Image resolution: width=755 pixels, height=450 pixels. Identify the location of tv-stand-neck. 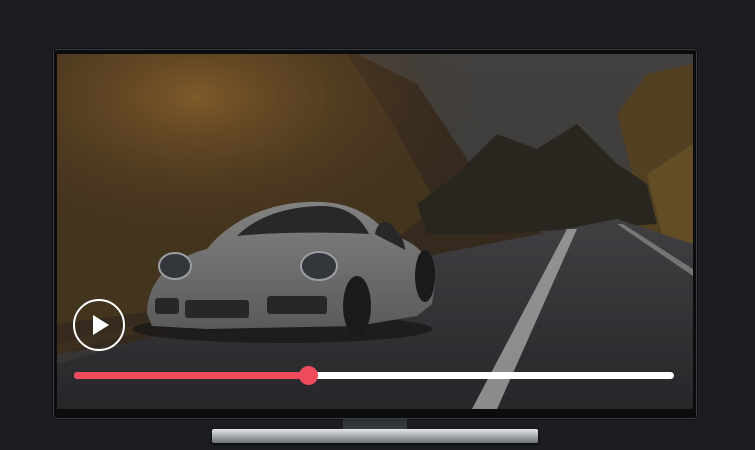
(375, 424).